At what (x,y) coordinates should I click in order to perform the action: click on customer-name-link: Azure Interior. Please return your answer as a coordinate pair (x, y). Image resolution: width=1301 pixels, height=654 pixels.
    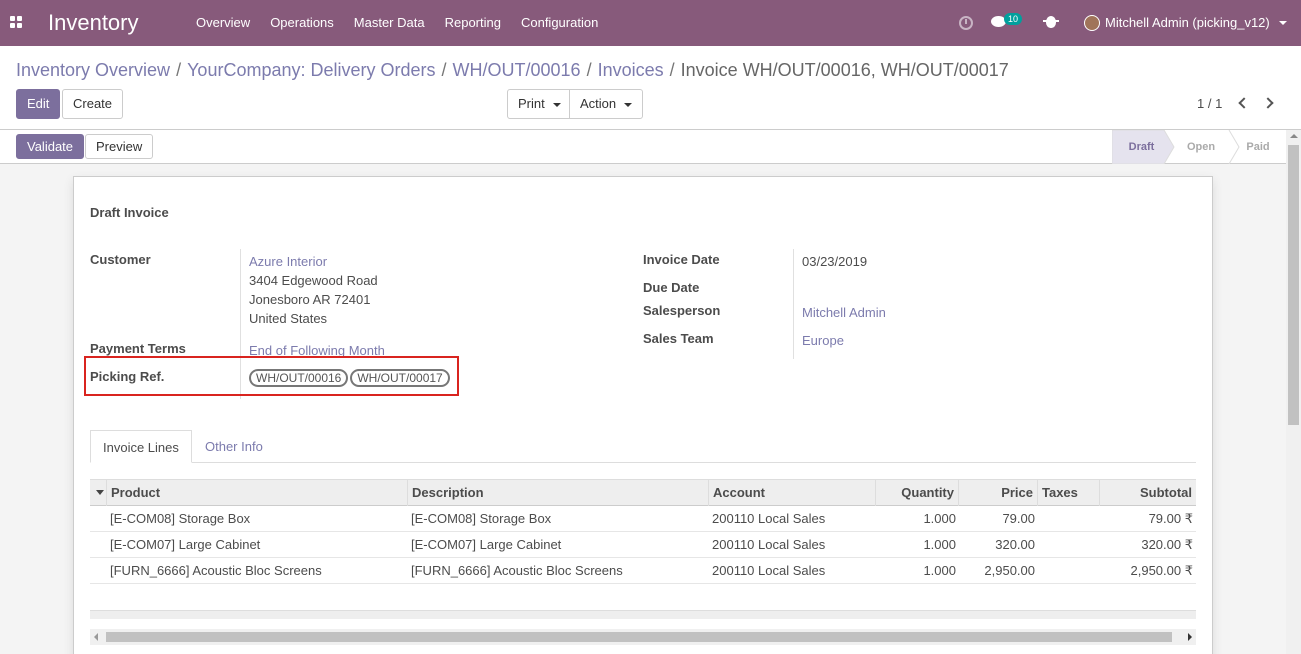
    Looking at the image, I should click on (288, 261).